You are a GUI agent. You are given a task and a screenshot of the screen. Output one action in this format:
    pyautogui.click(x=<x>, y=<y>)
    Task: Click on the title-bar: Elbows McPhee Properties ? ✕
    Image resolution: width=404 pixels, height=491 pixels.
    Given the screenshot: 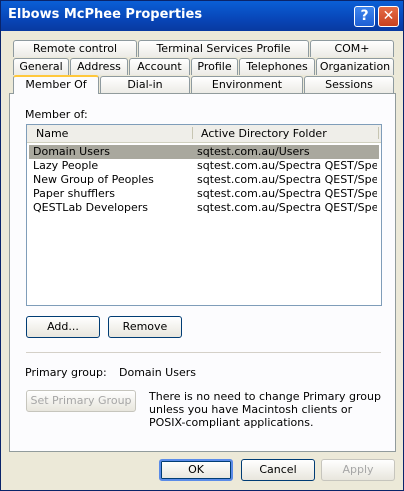 What is the action you would take?
    pyautogui.click(x=202, y=16)
    